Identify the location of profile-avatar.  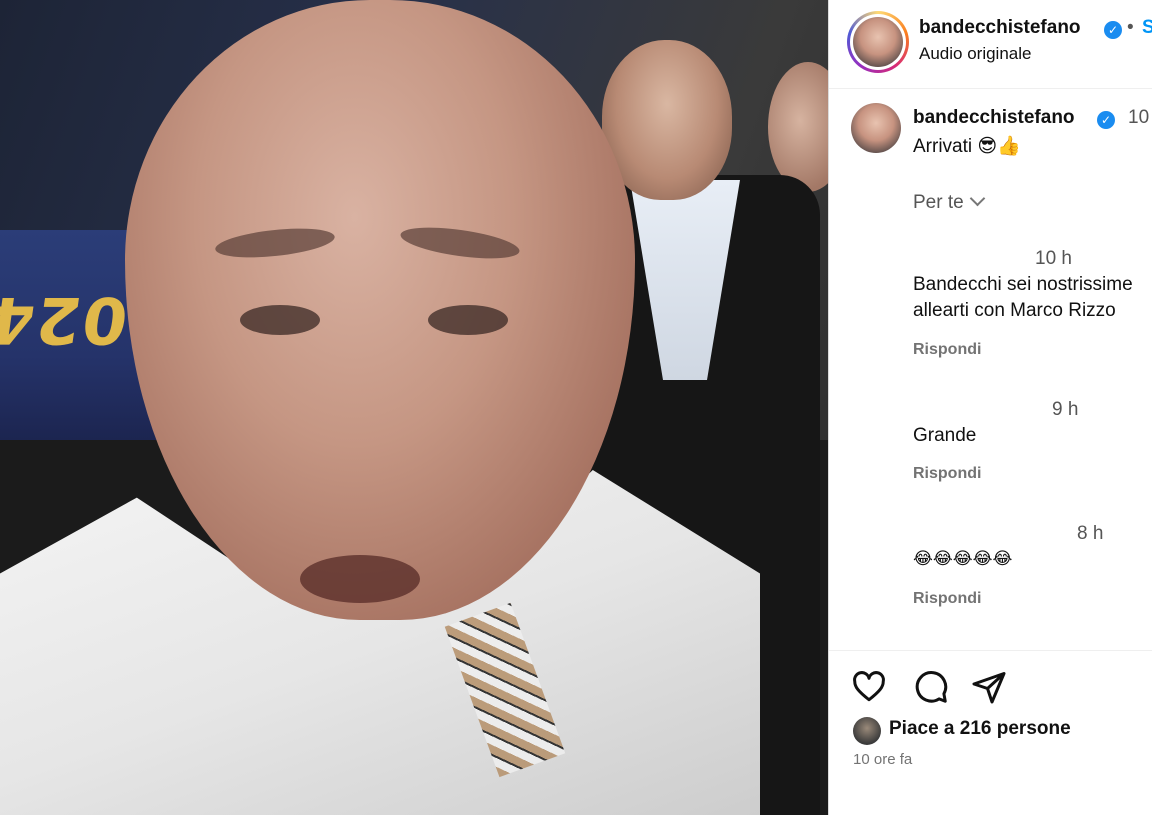
(878, 42).